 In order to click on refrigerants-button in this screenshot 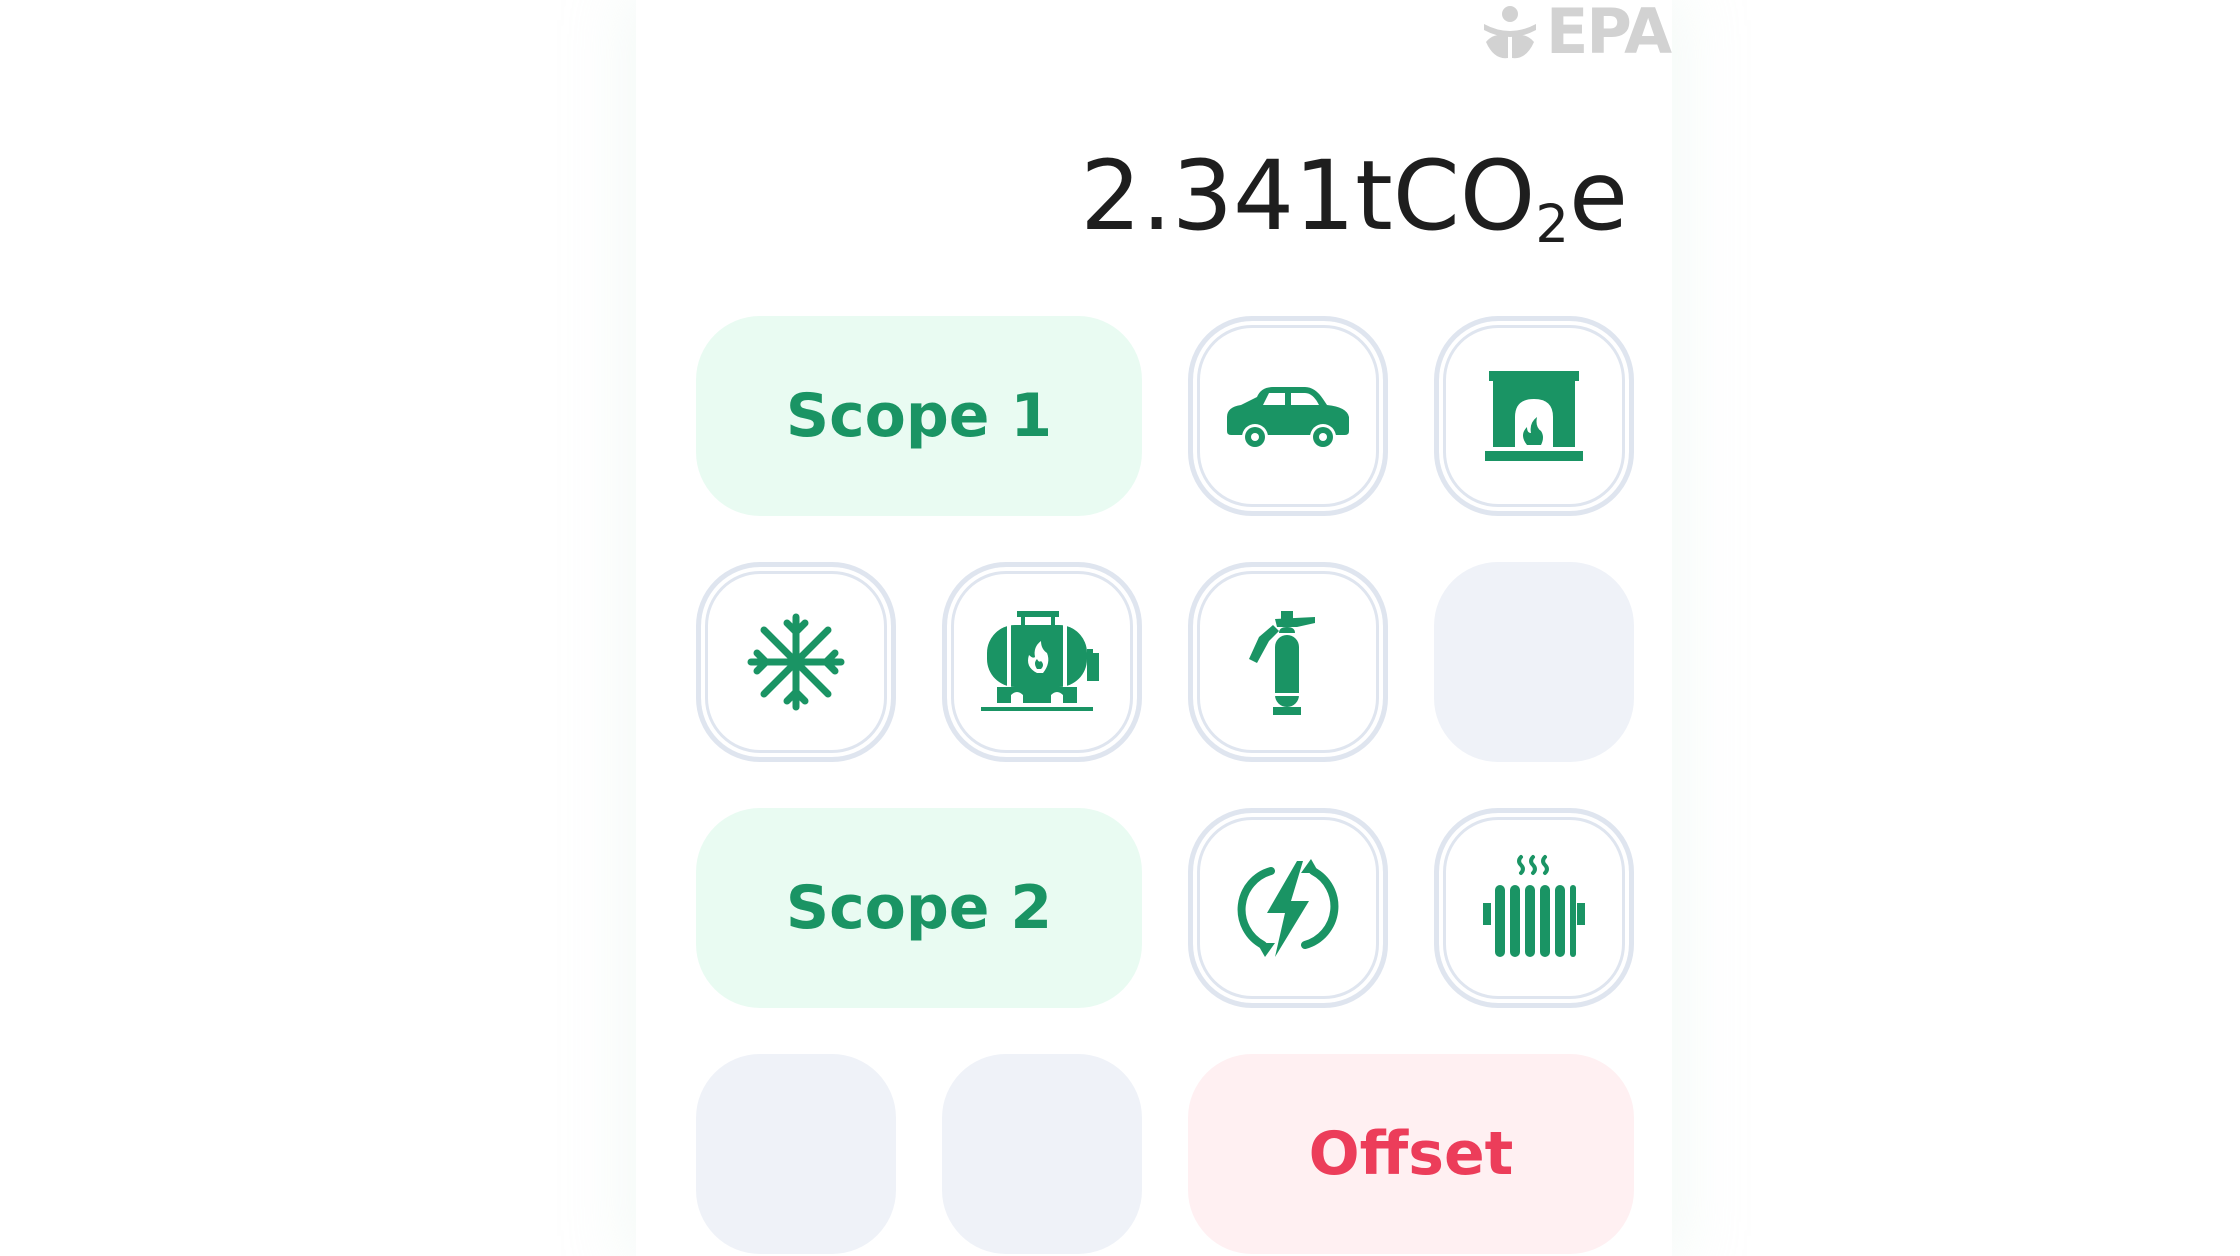, I will do `click(796, 662)`.